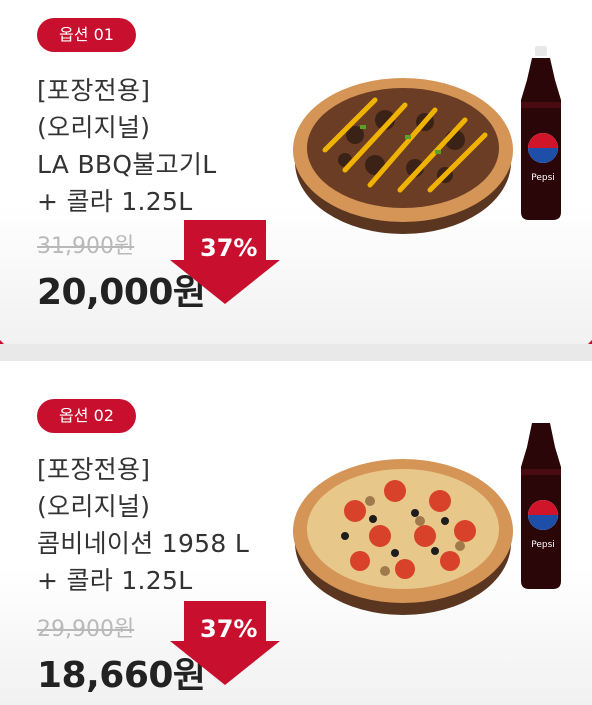  Describe the element at coordinates (86, 629) in the screenshot. I see `original-price: 29,900원` at that location.